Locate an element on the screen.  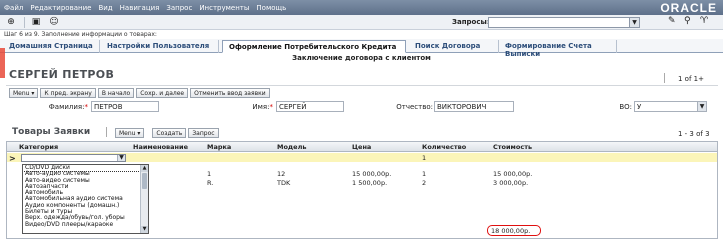
dropdown-scrollbar: ▲ ▼ is located at coordinates (144, 199).